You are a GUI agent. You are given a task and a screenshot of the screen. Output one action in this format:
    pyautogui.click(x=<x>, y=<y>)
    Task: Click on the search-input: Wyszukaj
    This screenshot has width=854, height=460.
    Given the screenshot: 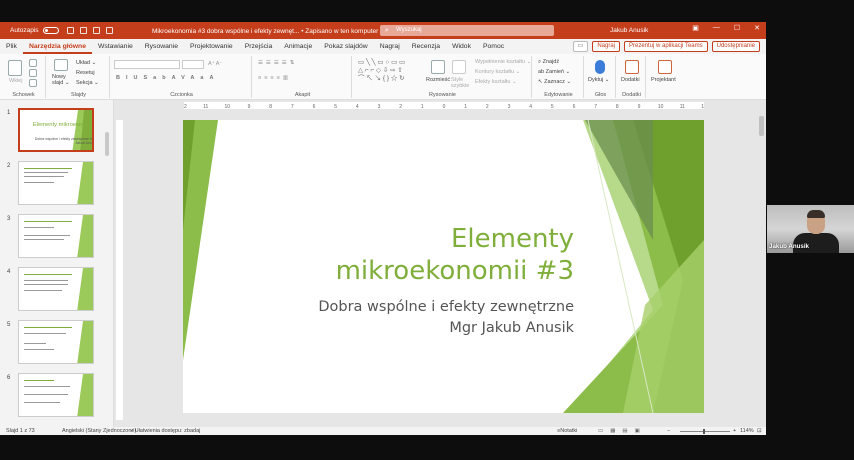 What is the action you would take?
    pyautogui.click(x=467, y=30)
    